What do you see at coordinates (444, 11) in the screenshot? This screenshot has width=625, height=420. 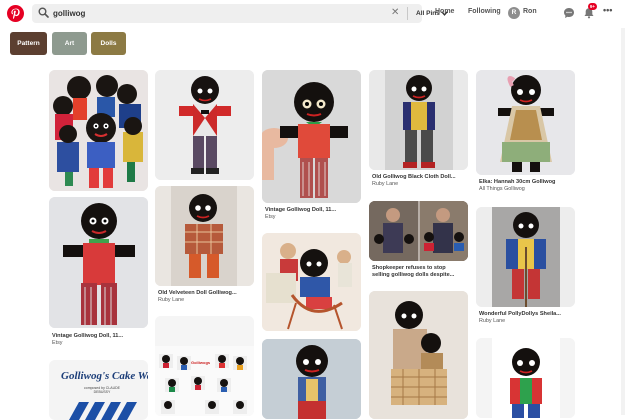 I see `nav-home: Home` at bounding box center [444, 11].